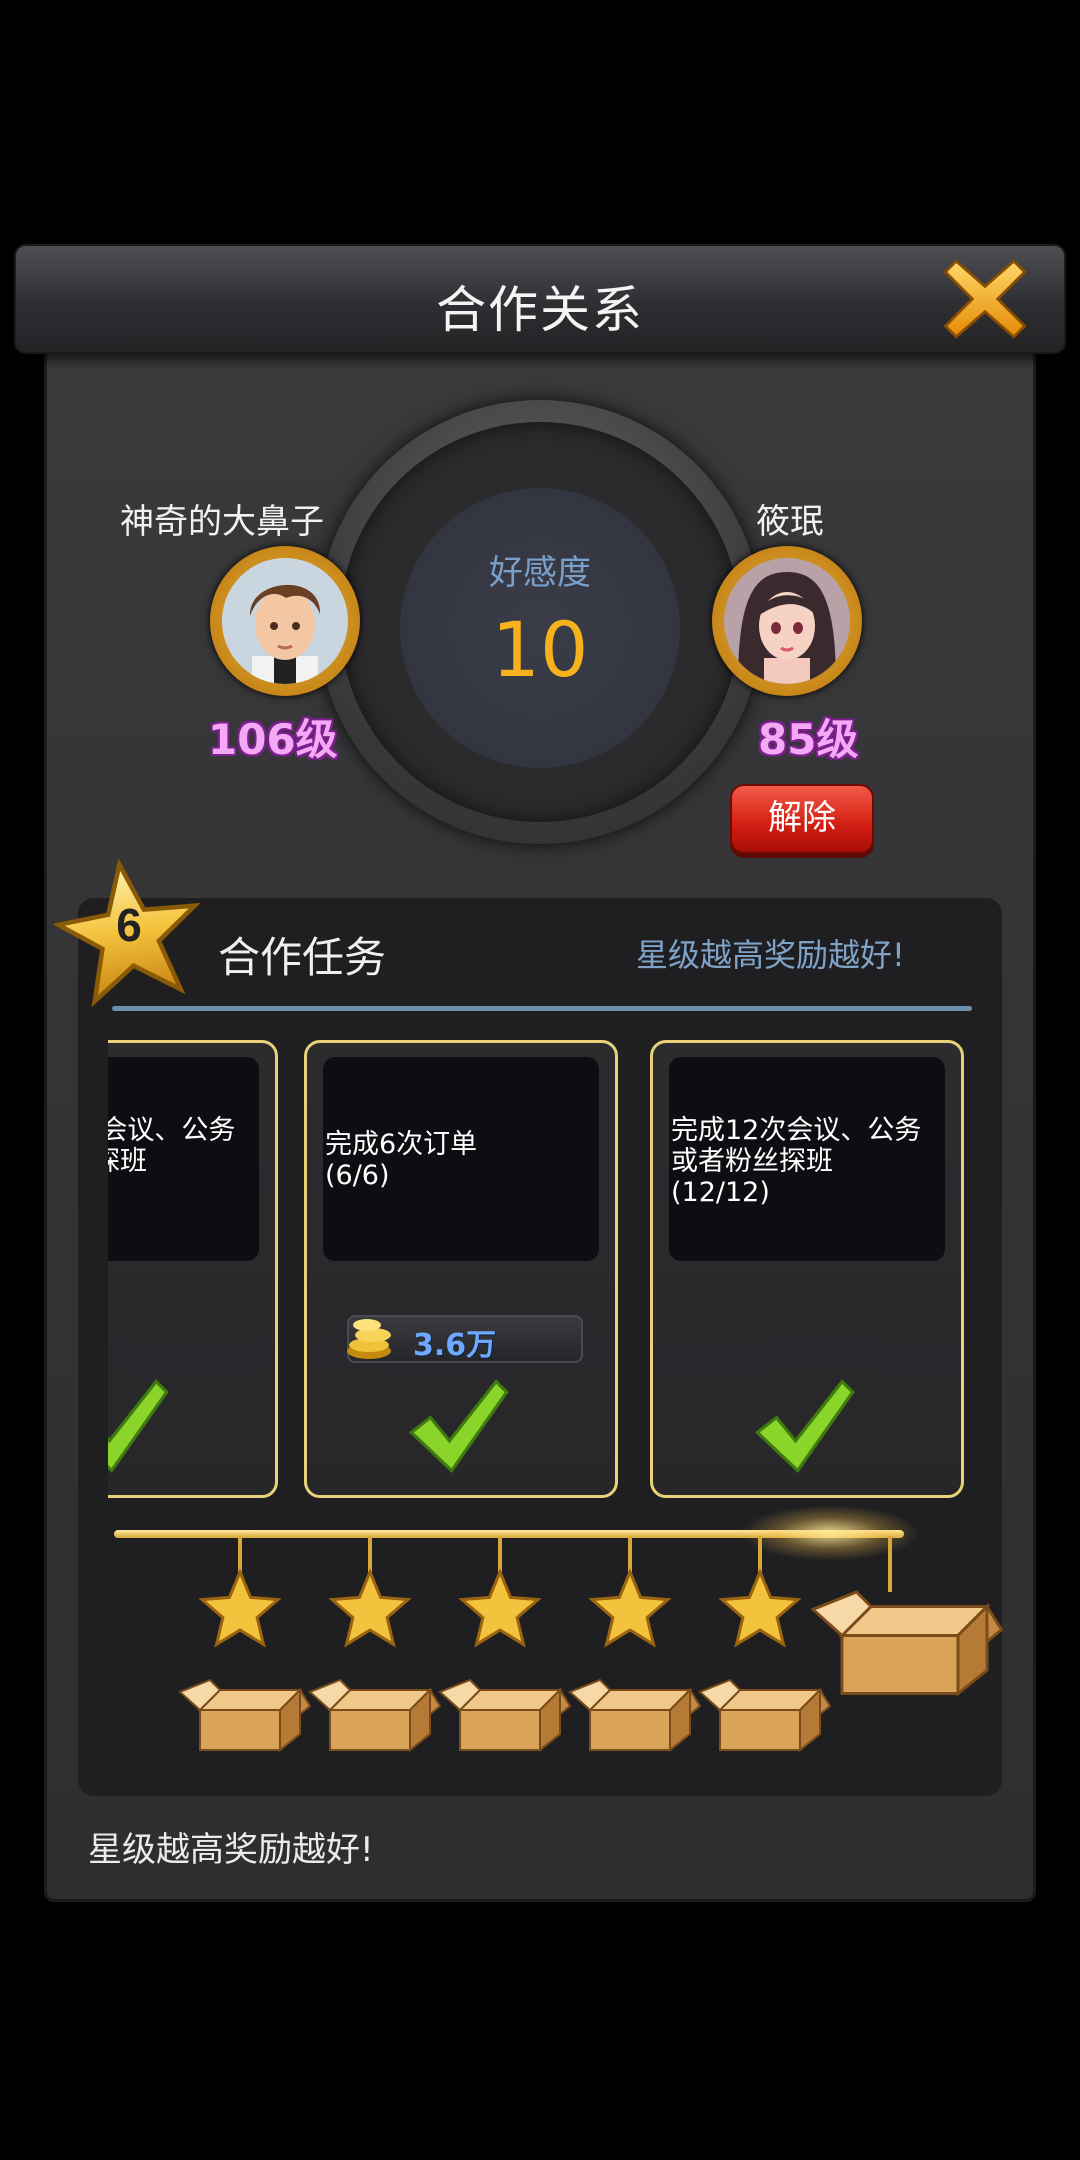  What do you see at coordinates (273, 739) in the screenshot?
I see `left-player-level: 106级` at bounding box center [273, 739].